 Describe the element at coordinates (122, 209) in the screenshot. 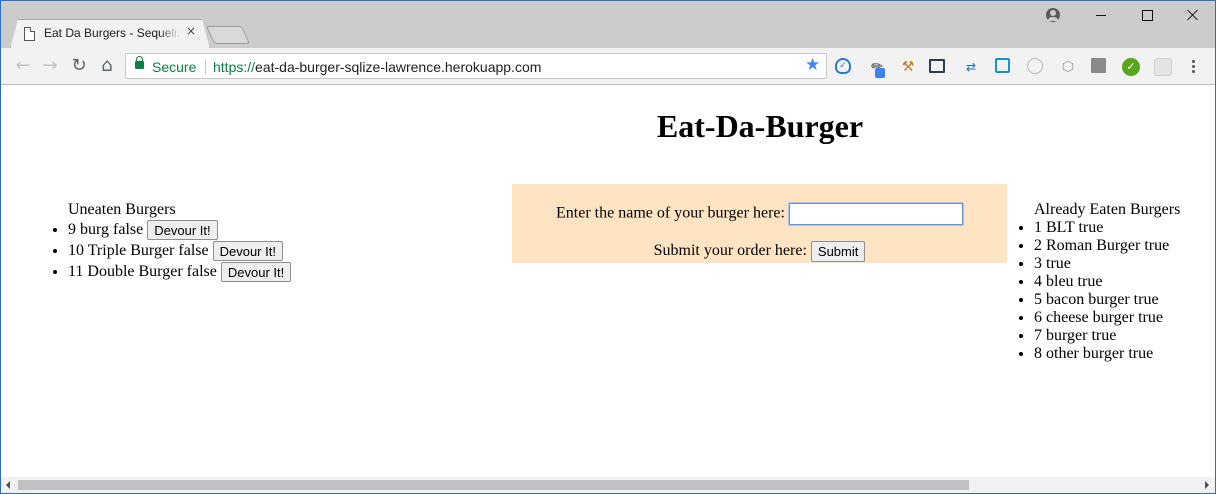

I see `uneaten-burgers-heading: Uneaten Burgers` at that location.